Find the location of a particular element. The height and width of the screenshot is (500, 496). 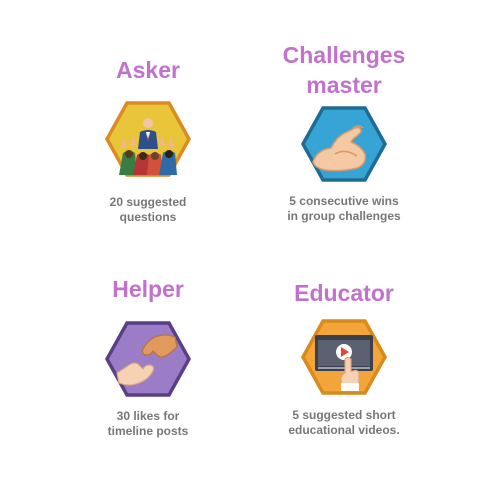

badge-asker: Asker 20 suggested questions is located at coordinates (148, 140).